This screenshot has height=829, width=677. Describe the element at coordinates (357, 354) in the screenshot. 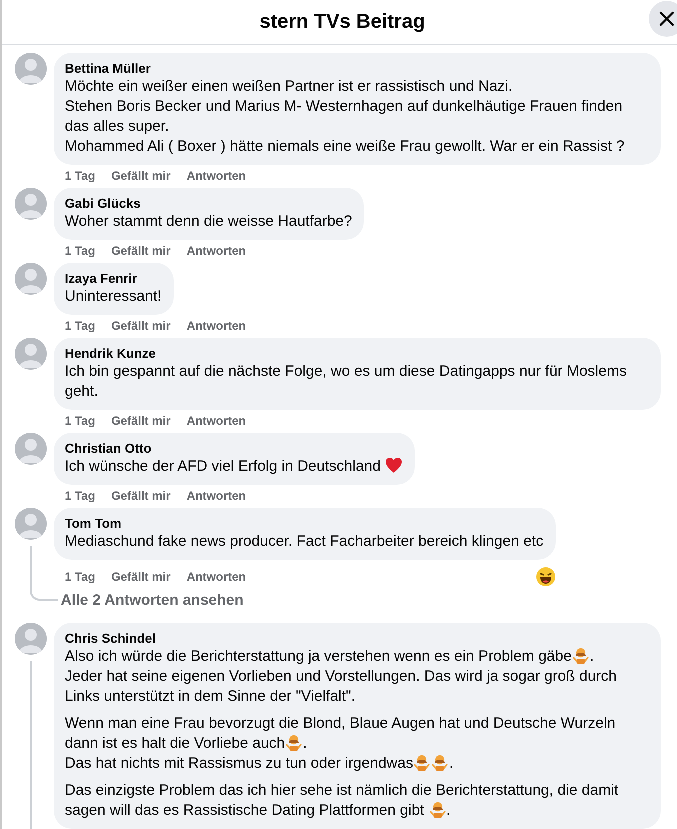

I see `author-name: Hendrik Kunze` at that location.